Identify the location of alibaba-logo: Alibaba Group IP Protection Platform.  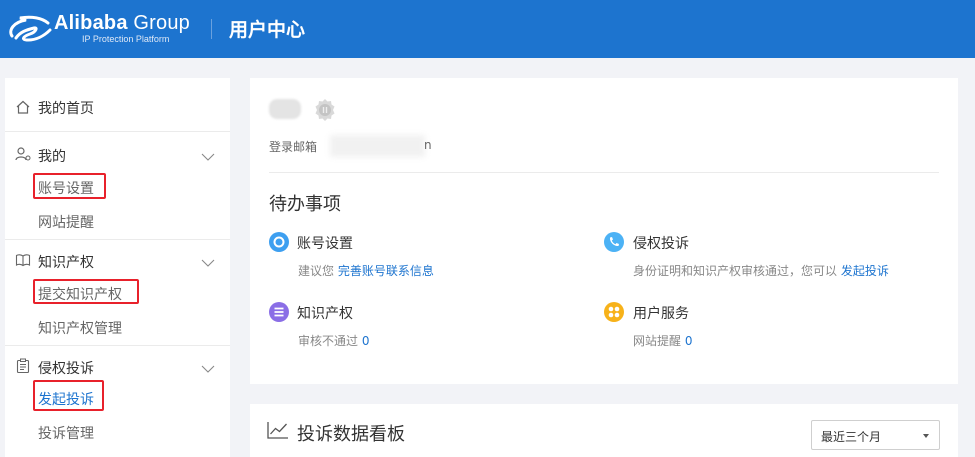
(98, 29).